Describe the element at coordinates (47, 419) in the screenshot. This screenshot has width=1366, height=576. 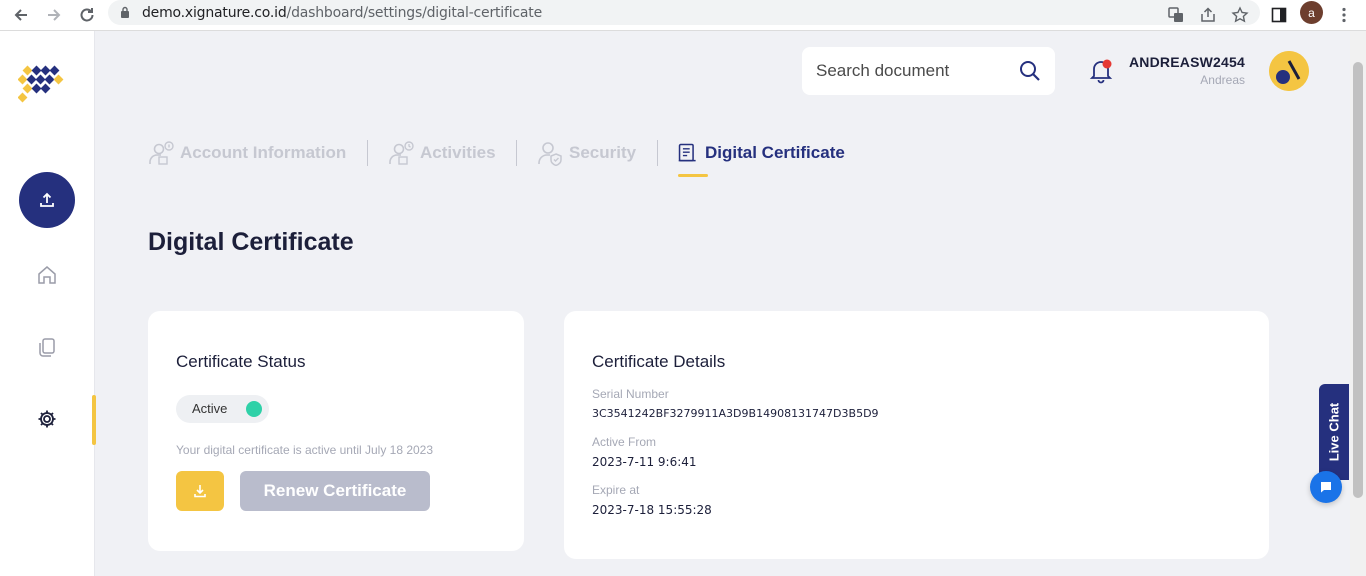
I see `settings-gear-icon` at that location.